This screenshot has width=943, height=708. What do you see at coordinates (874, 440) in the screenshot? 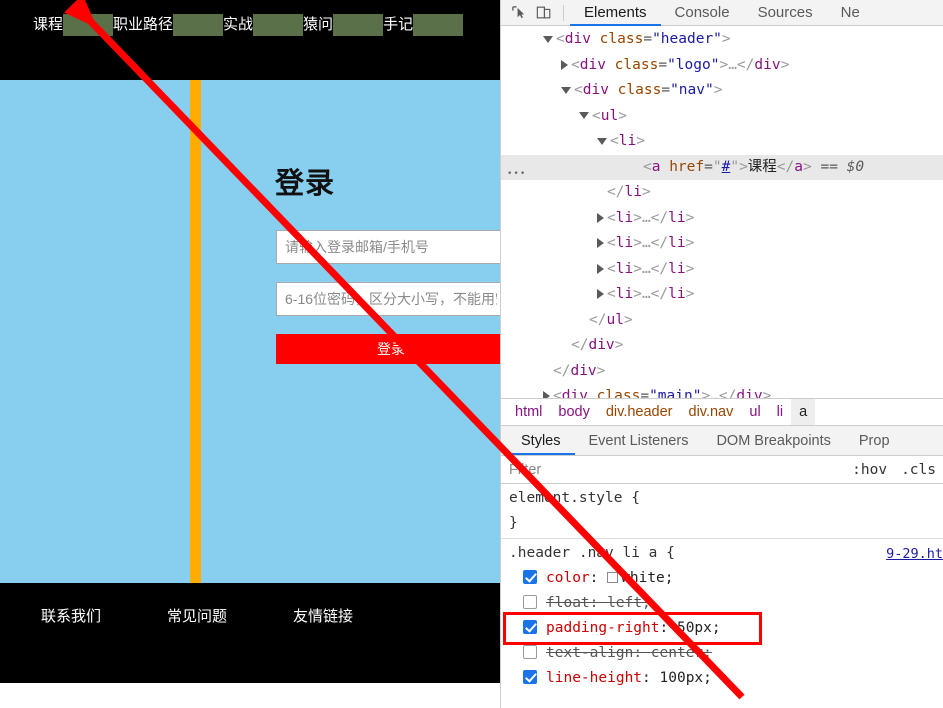
I see `sidebar-tab-prop: Prop` at bounding box center [874, 440].